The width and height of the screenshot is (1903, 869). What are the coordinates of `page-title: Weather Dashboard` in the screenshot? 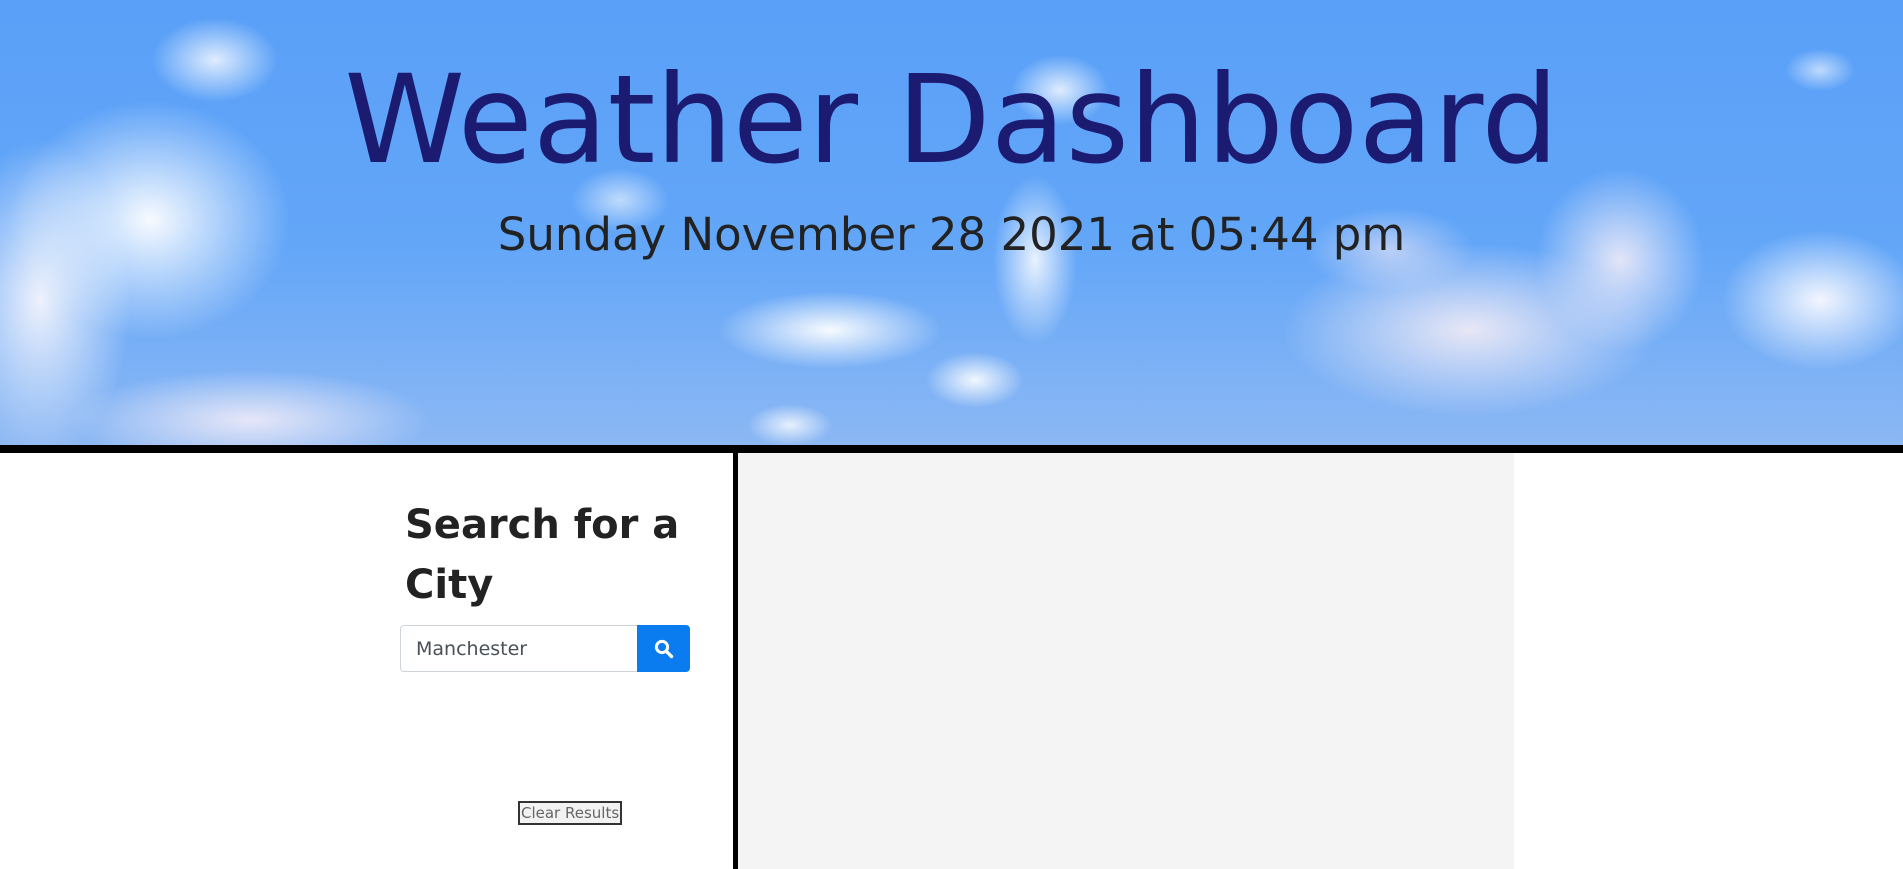 It's located at (951, 120).